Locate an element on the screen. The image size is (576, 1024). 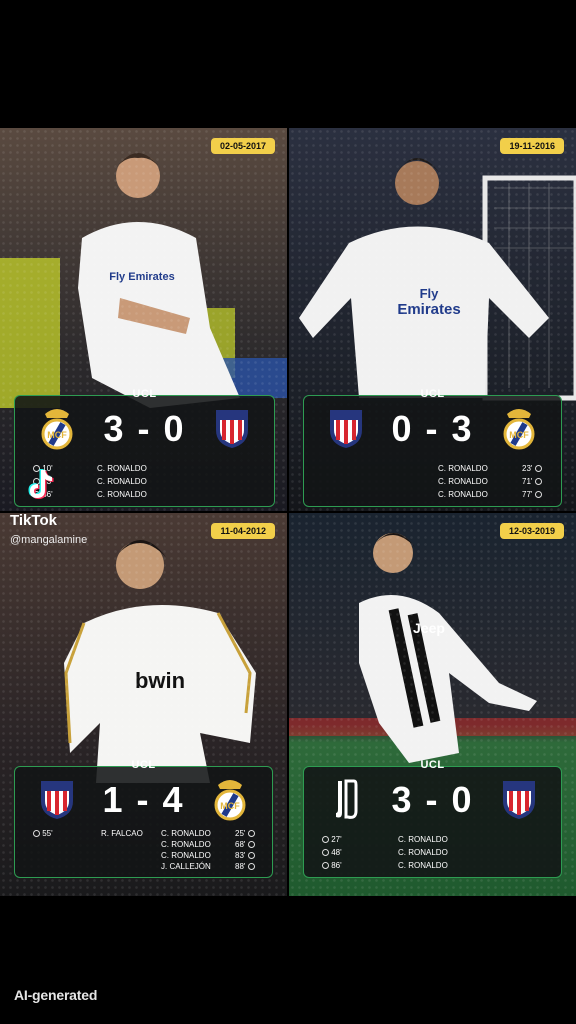
tiktok-handle: @mangalamine is located at coordinates (49, 540).